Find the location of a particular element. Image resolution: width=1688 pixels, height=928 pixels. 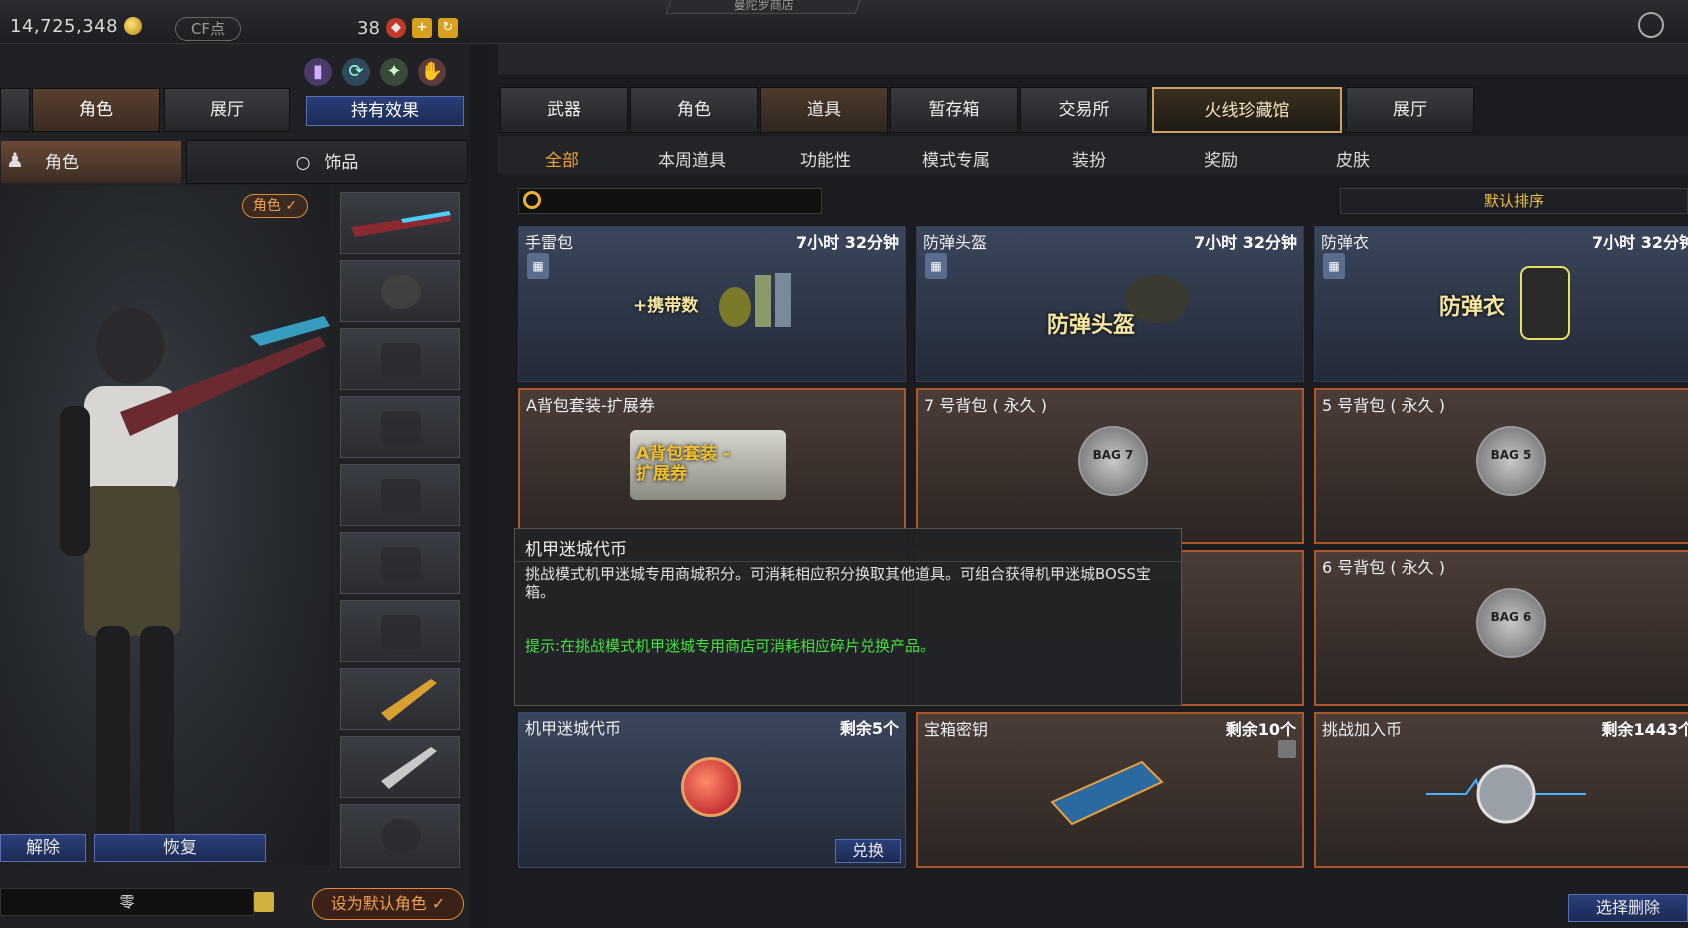

tab-storage: 暂存箱 is located at coordinates (954, 110).